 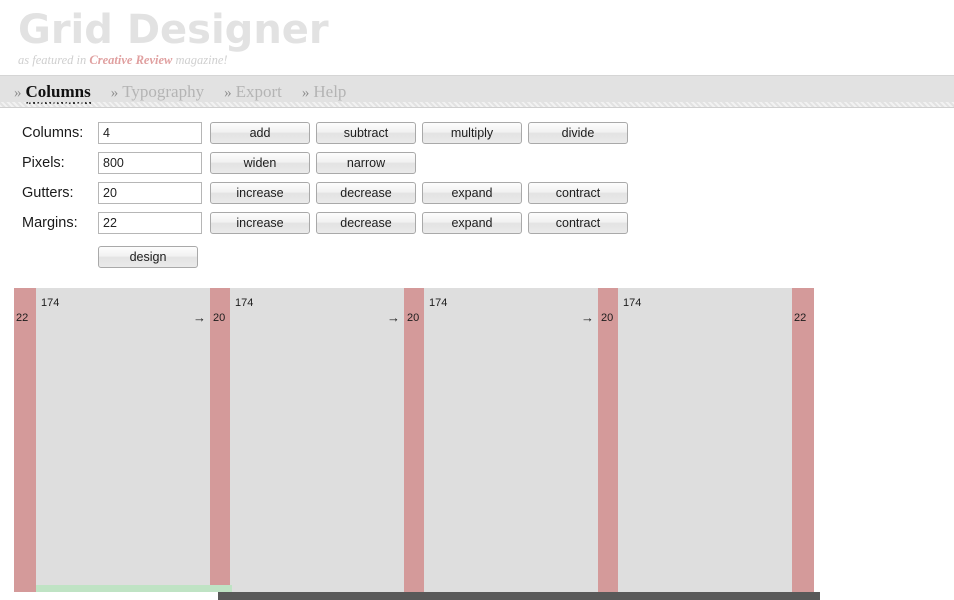 I want to click on page-title: Grid Designer, so click(x=173, y=30).